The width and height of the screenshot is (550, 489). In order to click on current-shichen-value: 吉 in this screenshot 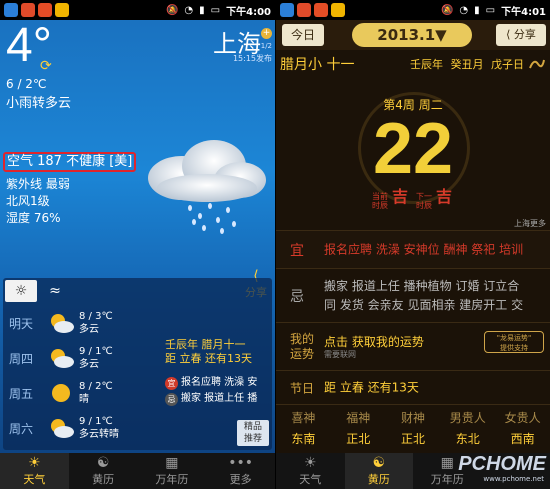, I will do `click(400, 196)`.